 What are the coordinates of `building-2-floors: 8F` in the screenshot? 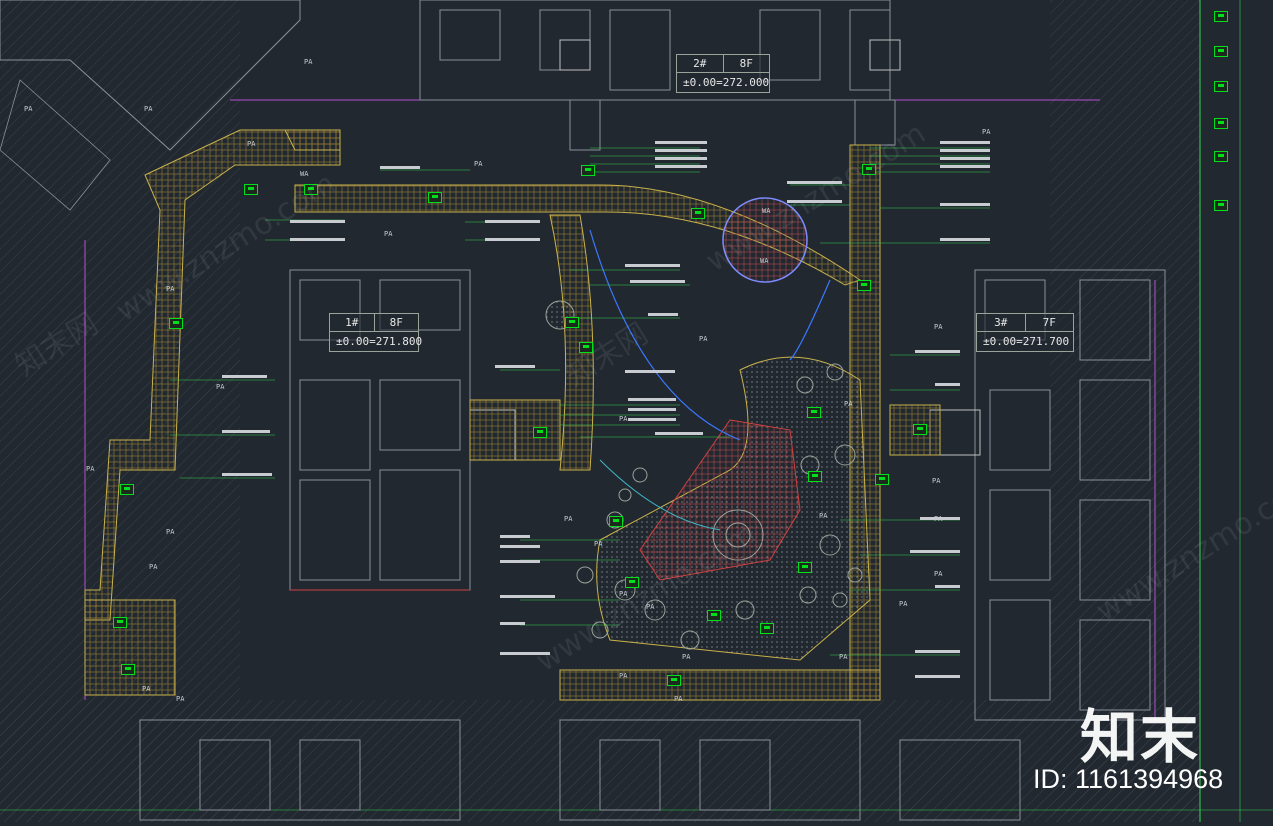 It's located at (746, 63).